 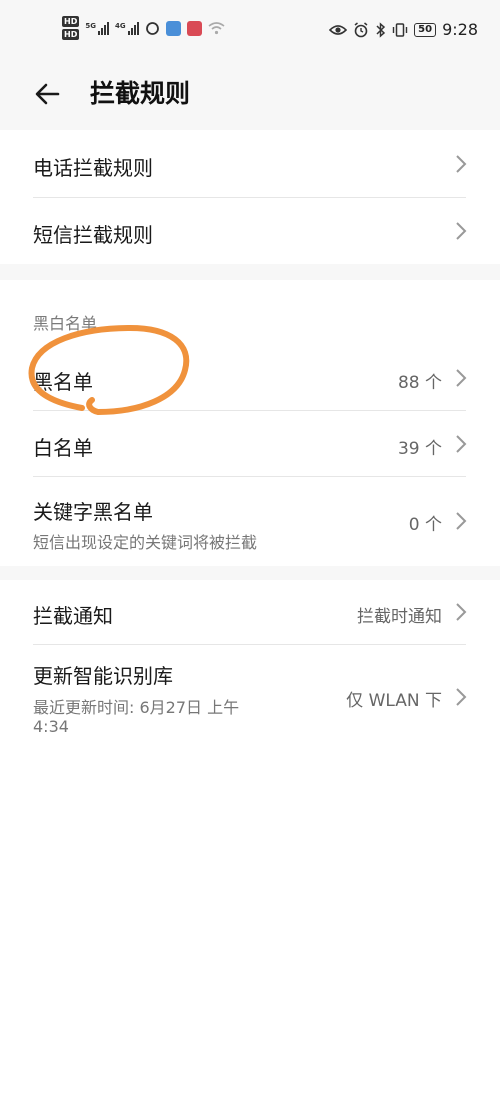 I want to click on block-notification-value: 拦截时通知, so click(x=399, y=617).